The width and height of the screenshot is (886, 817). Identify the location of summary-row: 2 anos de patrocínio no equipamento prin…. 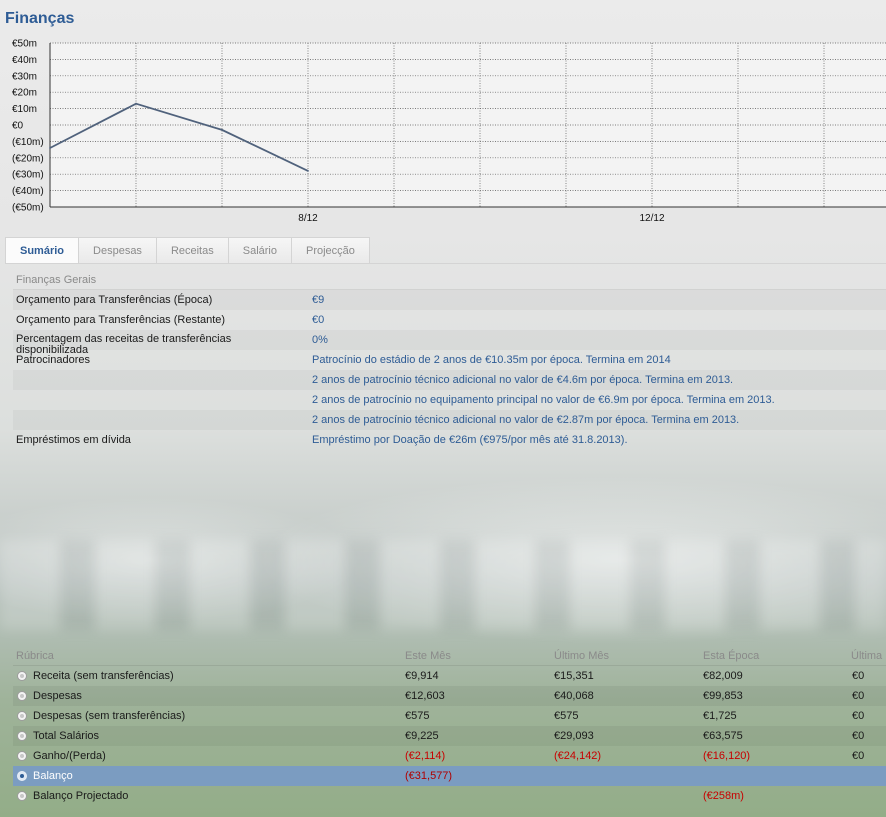
(449, 400).